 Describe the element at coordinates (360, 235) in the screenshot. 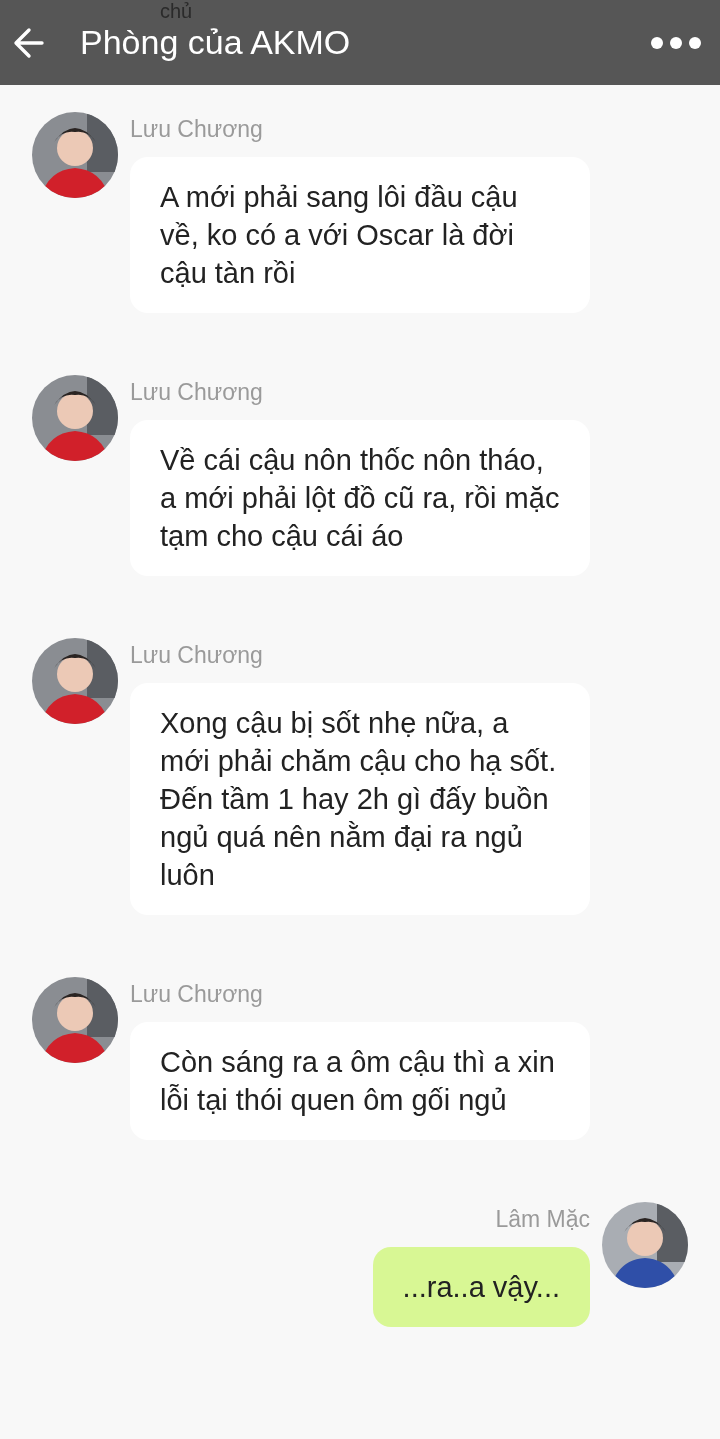

I see `message-bubble: A mới phải sang lôi đầu cậu về, ko có a với Oscar là đời cậu tàn rồi` at that location.